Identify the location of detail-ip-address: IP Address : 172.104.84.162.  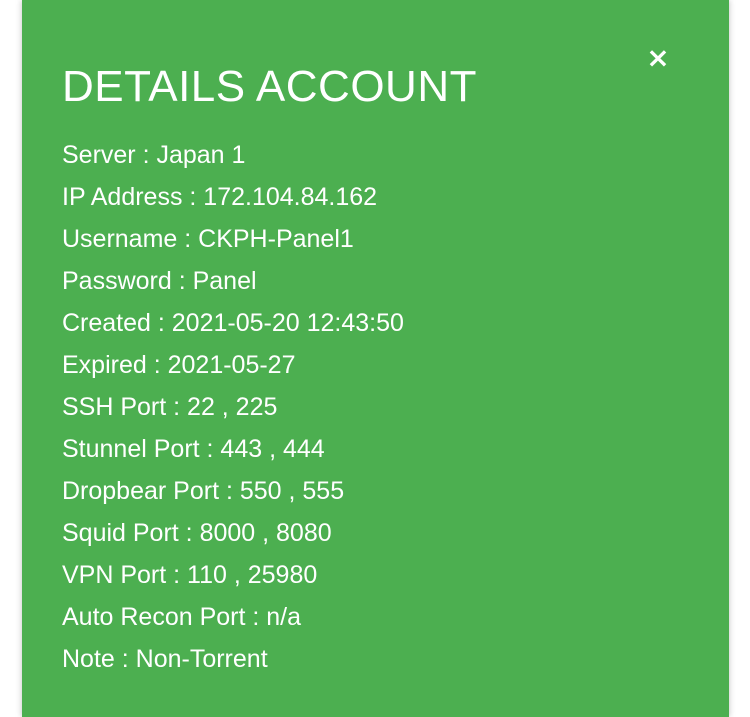
(220, 197).